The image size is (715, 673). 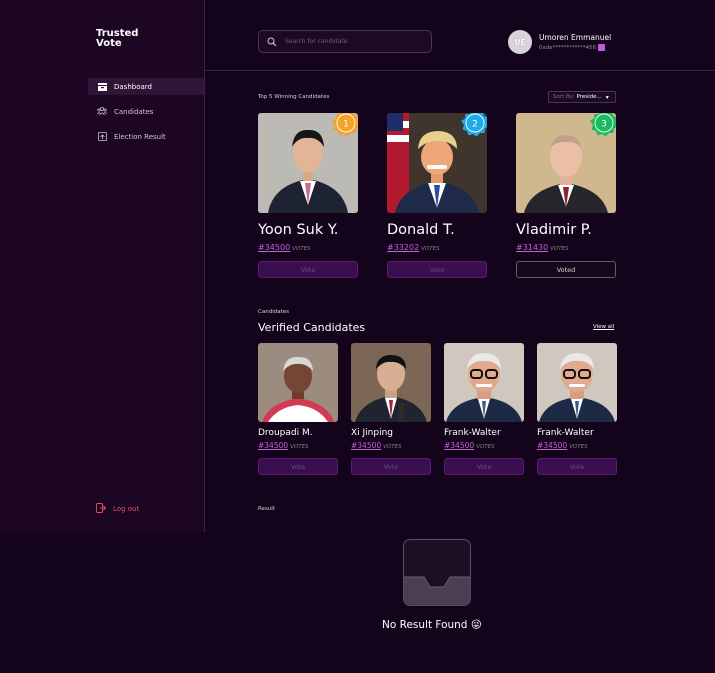 What do you see at coordinates (566, 269) in the screenshot?
I see `voted-button: Voted` at bounding box center [566, 269].